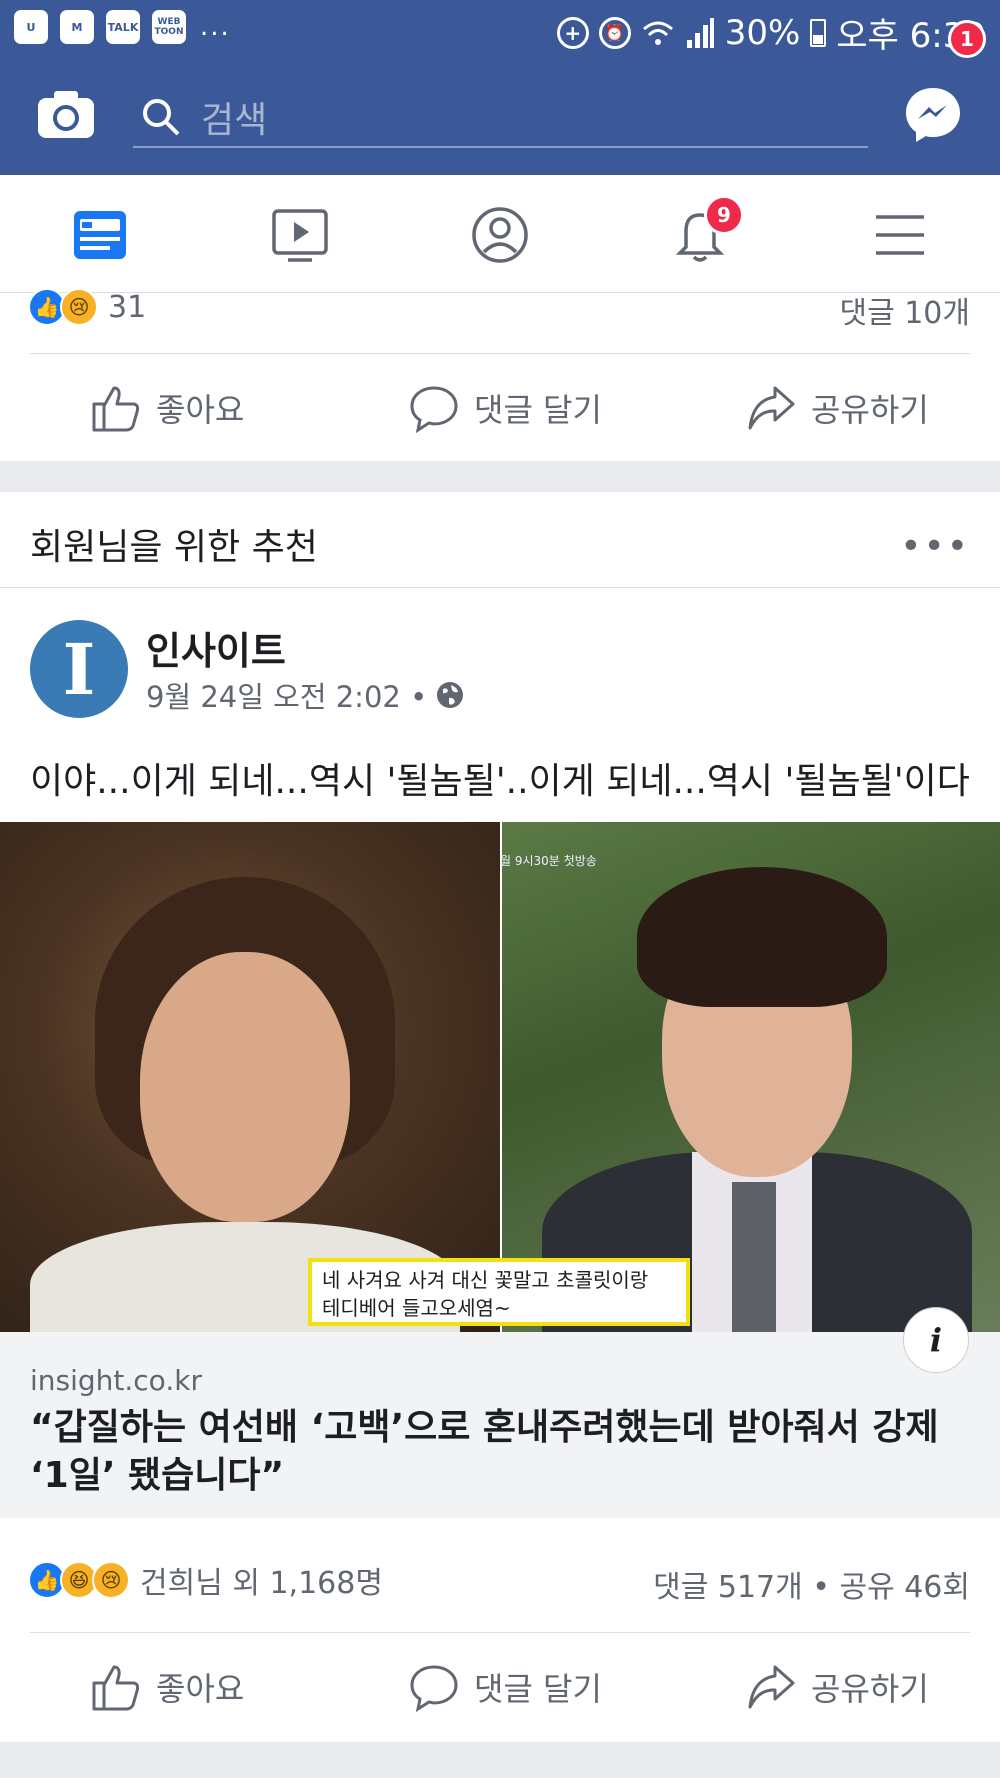 This screenshot has width=1000, height=1778. Describe the element at coordinates (174, 547) in the screenshot. I see `section-title: 회원님을 위한 추천` at that location.